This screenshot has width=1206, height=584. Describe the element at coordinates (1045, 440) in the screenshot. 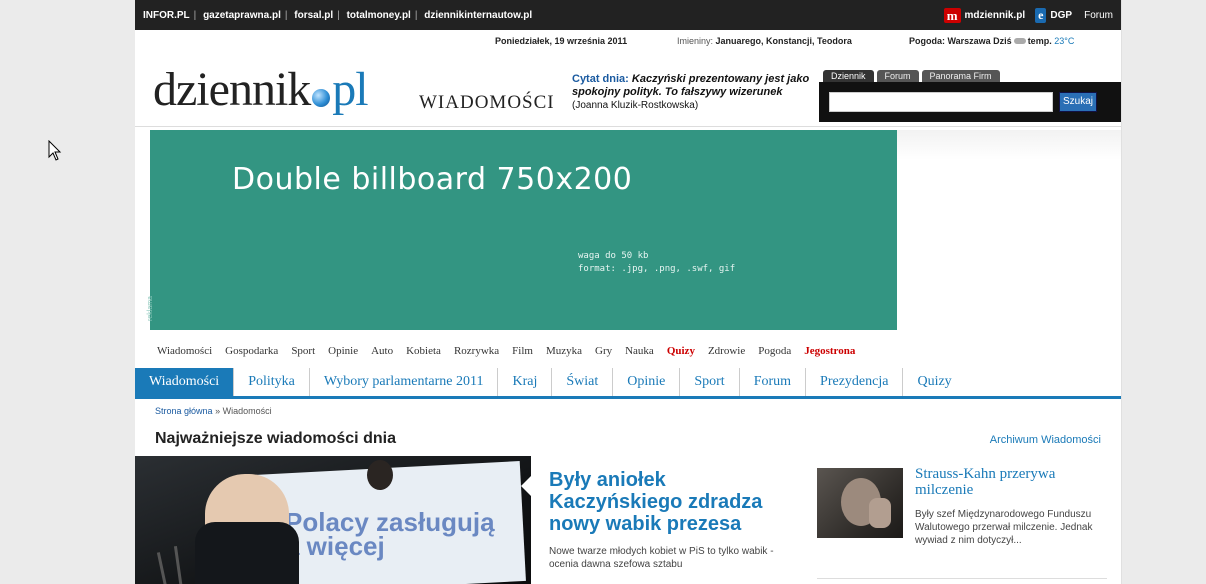

I see `archive-link: Archiwum Wiadomości` at that location.